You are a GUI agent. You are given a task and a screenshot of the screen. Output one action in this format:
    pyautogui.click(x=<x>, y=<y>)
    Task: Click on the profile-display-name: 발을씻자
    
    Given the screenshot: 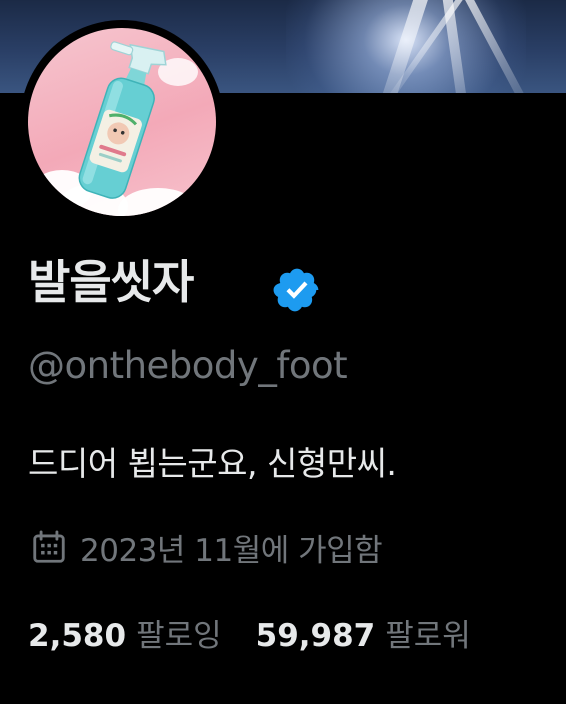 What is the action you would take?
    pyautogui.click(x=111, y=282)
    